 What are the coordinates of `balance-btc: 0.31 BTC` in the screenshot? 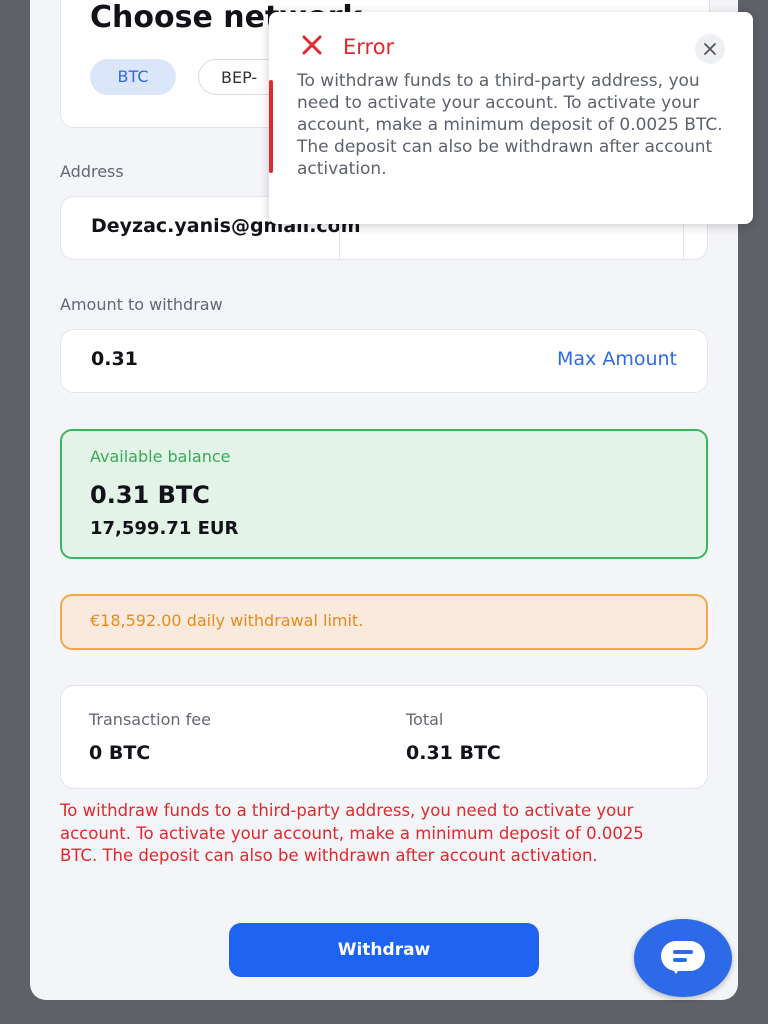 It's located at (150, 495).